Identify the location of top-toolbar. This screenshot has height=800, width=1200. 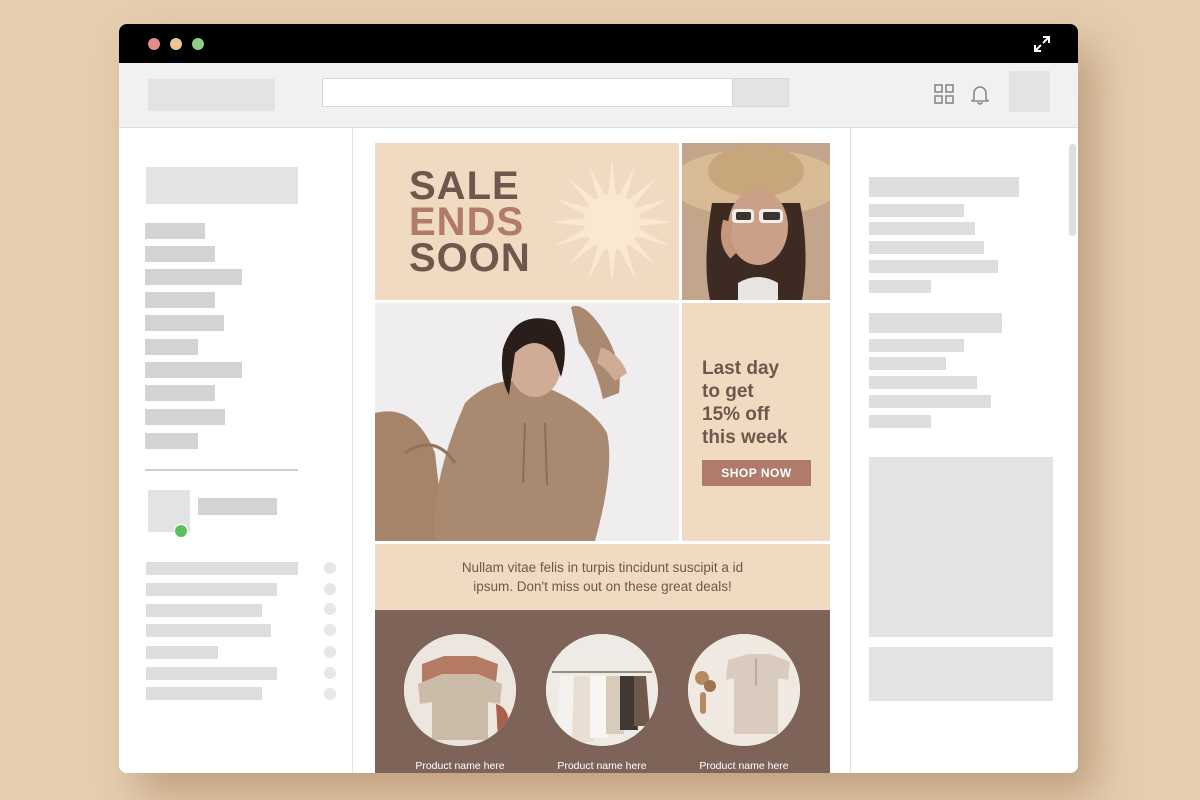
(598, 95).